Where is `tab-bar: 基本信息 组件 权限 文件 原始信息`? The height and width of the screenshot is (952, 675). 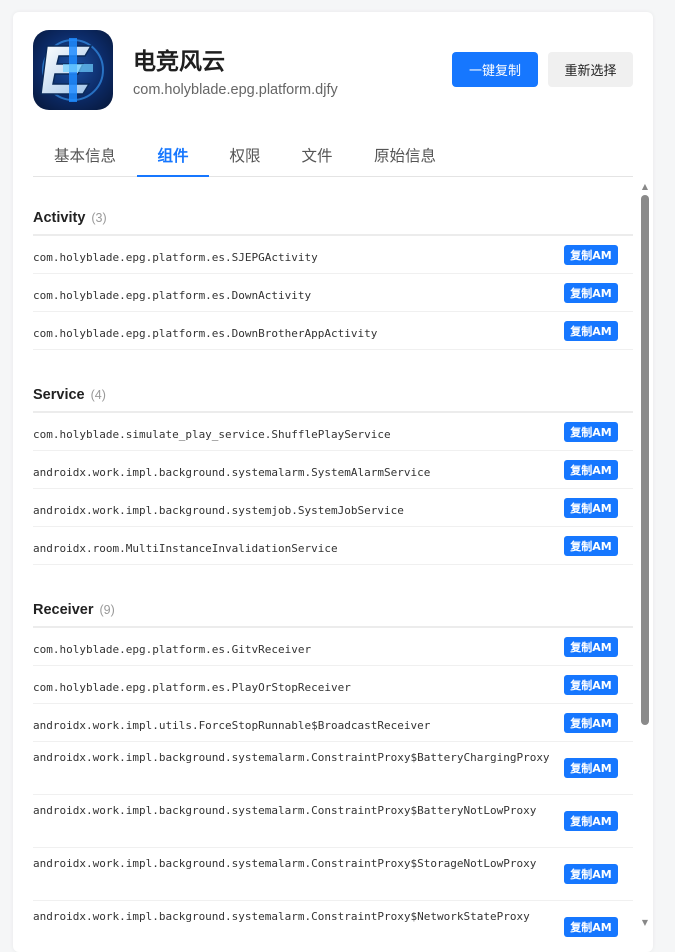
tab-bar: 基本信息 组件 权限 文件 原始信息 is located at coordinates (333, 157).